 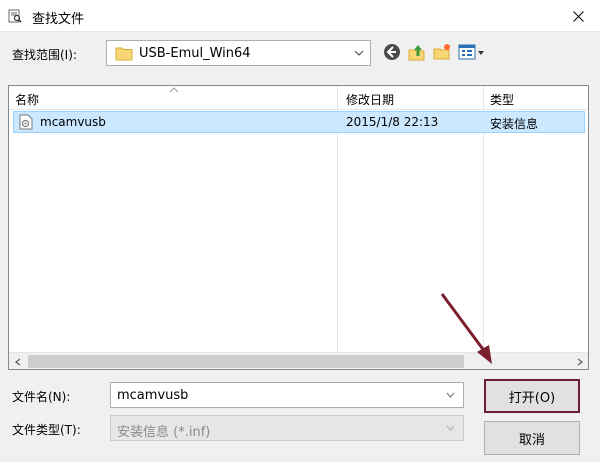 I want to click on close-icon, so click(x=578, y=16).